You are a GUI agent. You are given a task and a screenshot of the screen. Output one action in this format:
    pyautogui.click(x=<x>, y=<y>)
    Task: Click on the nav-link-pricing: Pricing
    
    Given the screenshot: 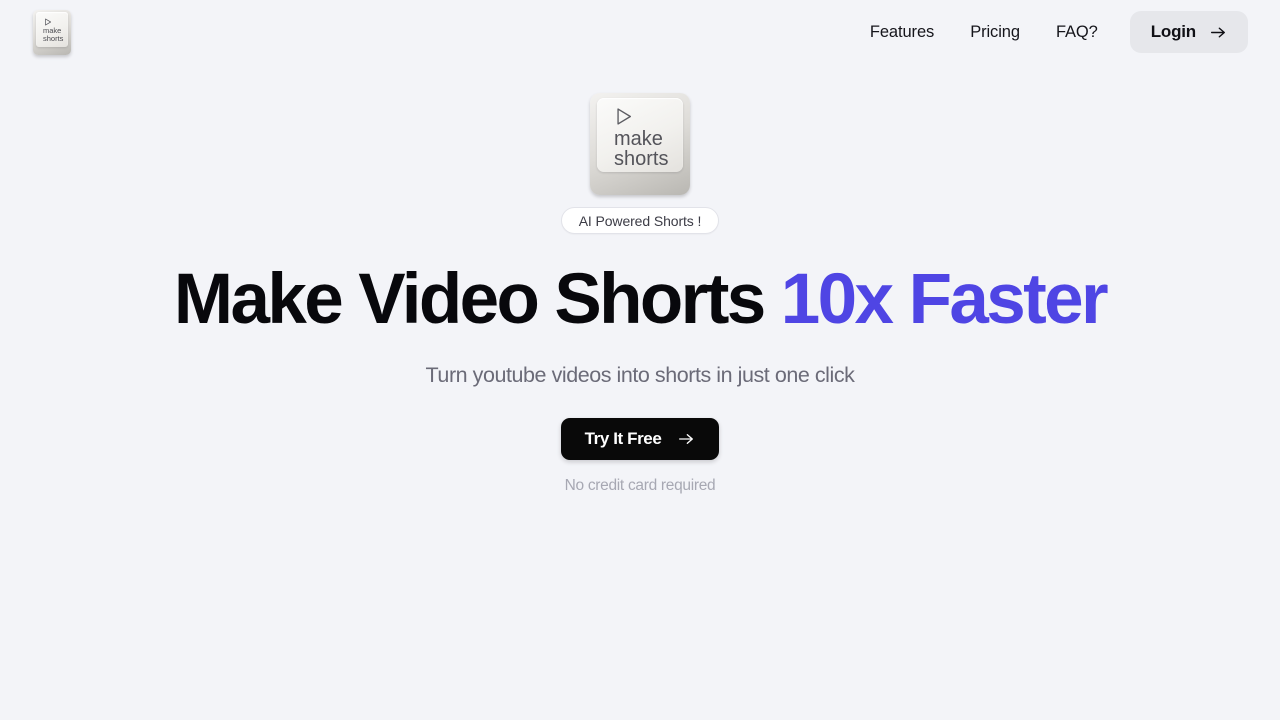 What is the action you would take?
    pyautogui.click(x=995, y=32)
    